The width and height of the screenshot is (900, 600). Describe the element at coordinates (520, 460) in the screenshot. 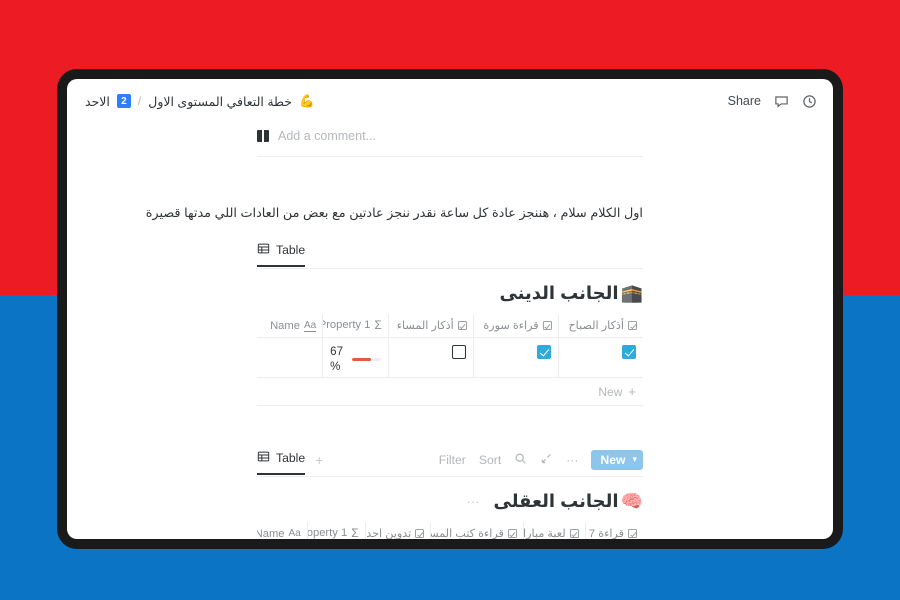

I see `search-icon` at that location.